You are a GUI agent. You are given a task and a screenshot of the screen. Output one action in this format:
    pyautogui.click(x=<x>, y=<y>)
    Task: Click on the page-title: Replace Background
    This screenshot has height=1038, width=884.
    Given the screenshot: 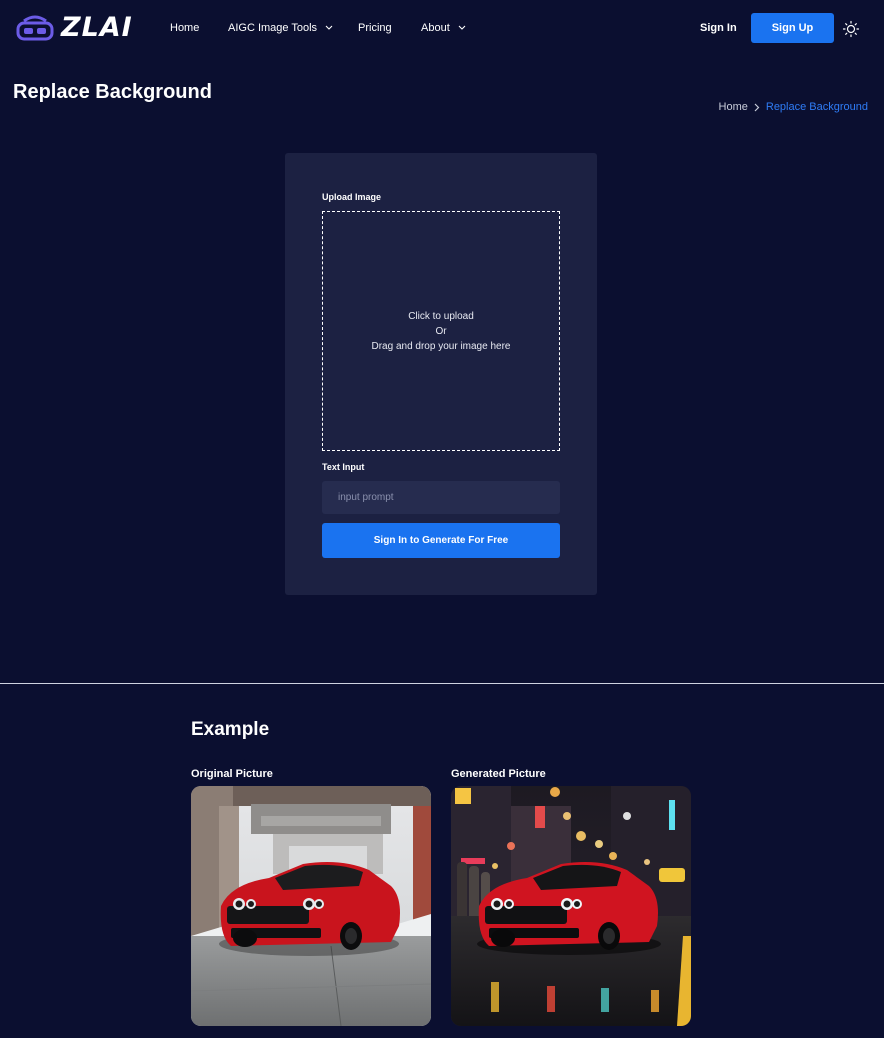 What is the action you would take?
    pyautogui.click(x=112, y=92)
    